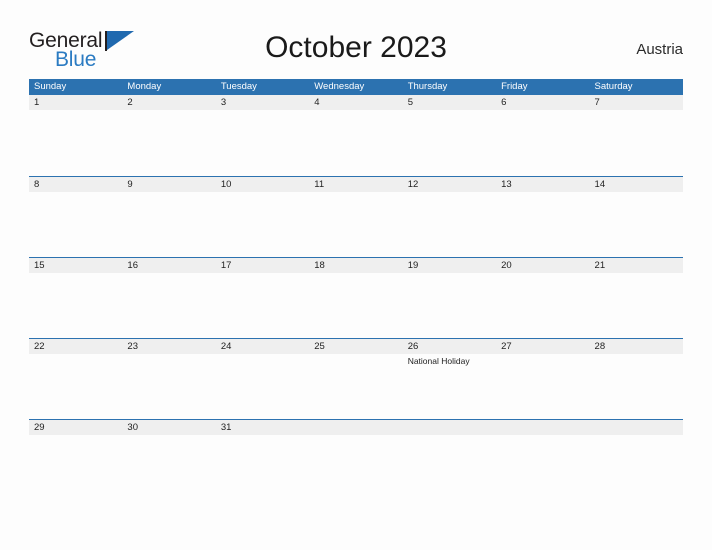 The image size is (712, 550). What do you see at coordinates (168, 102) in the screenshot?
I see `day-number: 2` at bounding box center [168, 102].